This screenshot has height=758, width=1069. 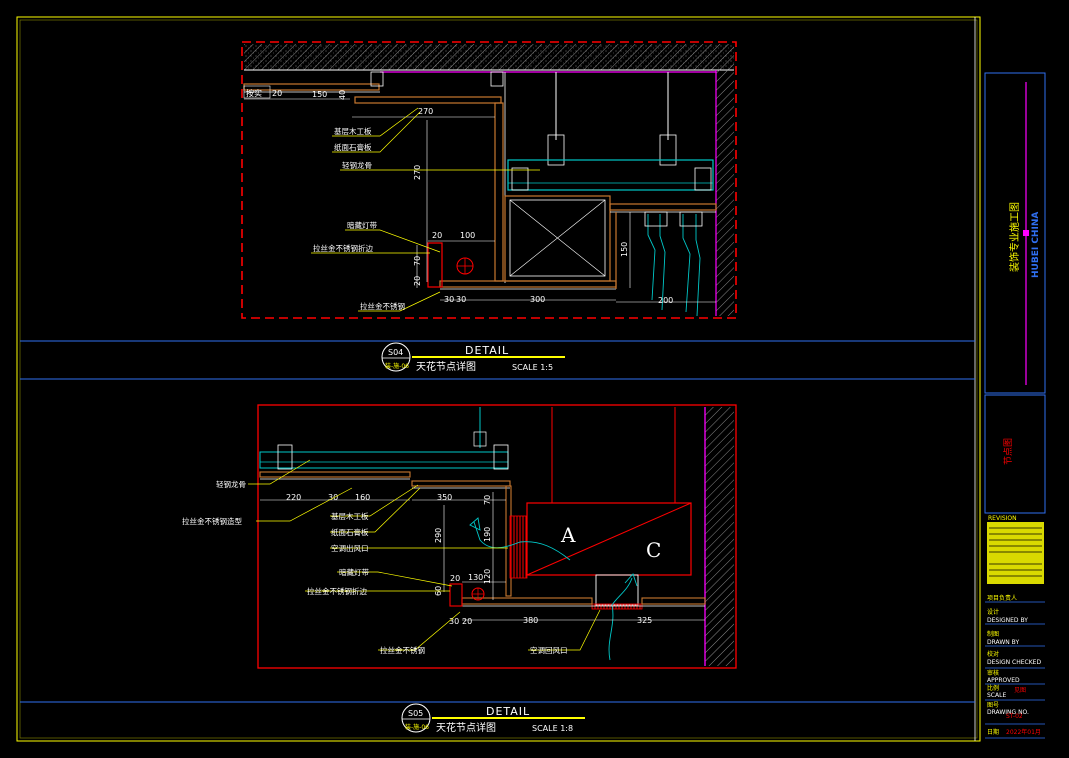 I want to click on firm-name-en: HUBEI CHINA, so click(x=1036, y=245).